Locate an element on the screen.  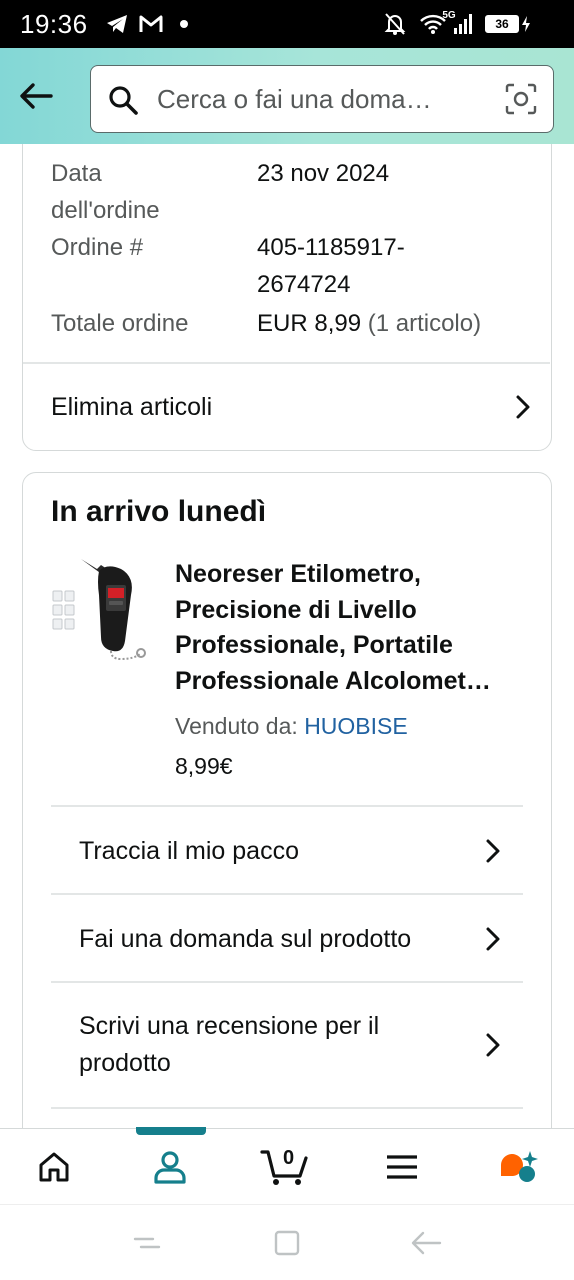
cart-count: 0 is located at coordinates (289, 1158).